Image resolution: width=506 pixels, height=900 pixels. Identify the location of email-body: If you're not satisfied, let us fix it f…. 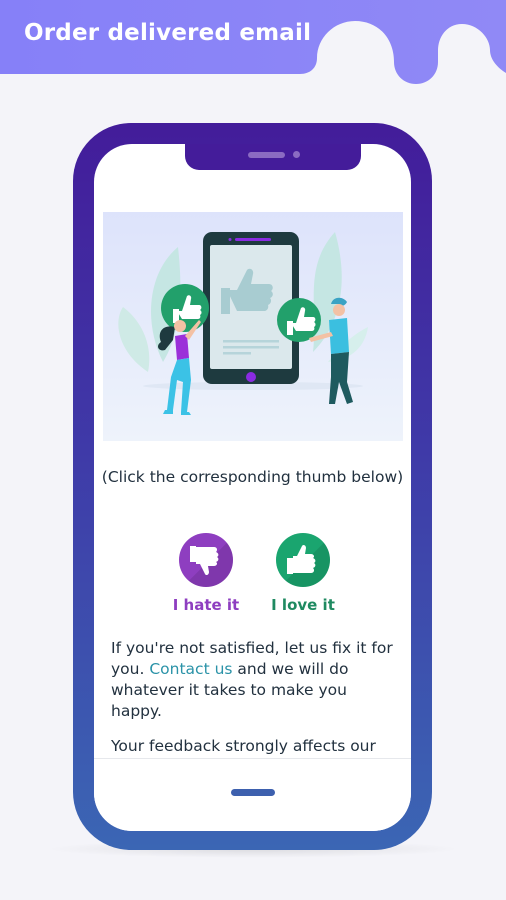
(256, 704).